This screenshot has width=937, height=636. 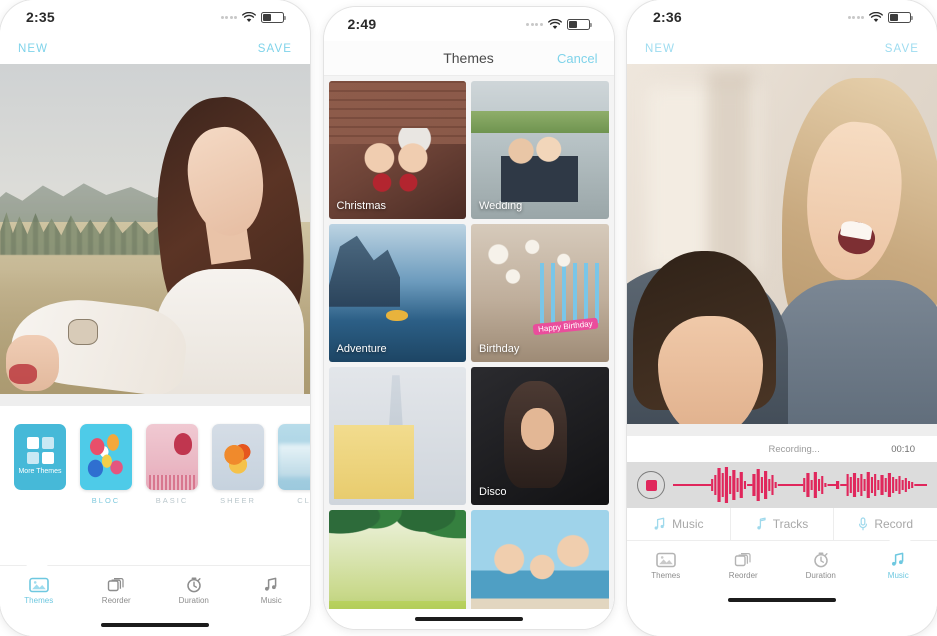 I want to click on tab-label-themes: Themes, so click(x=666, y=575).